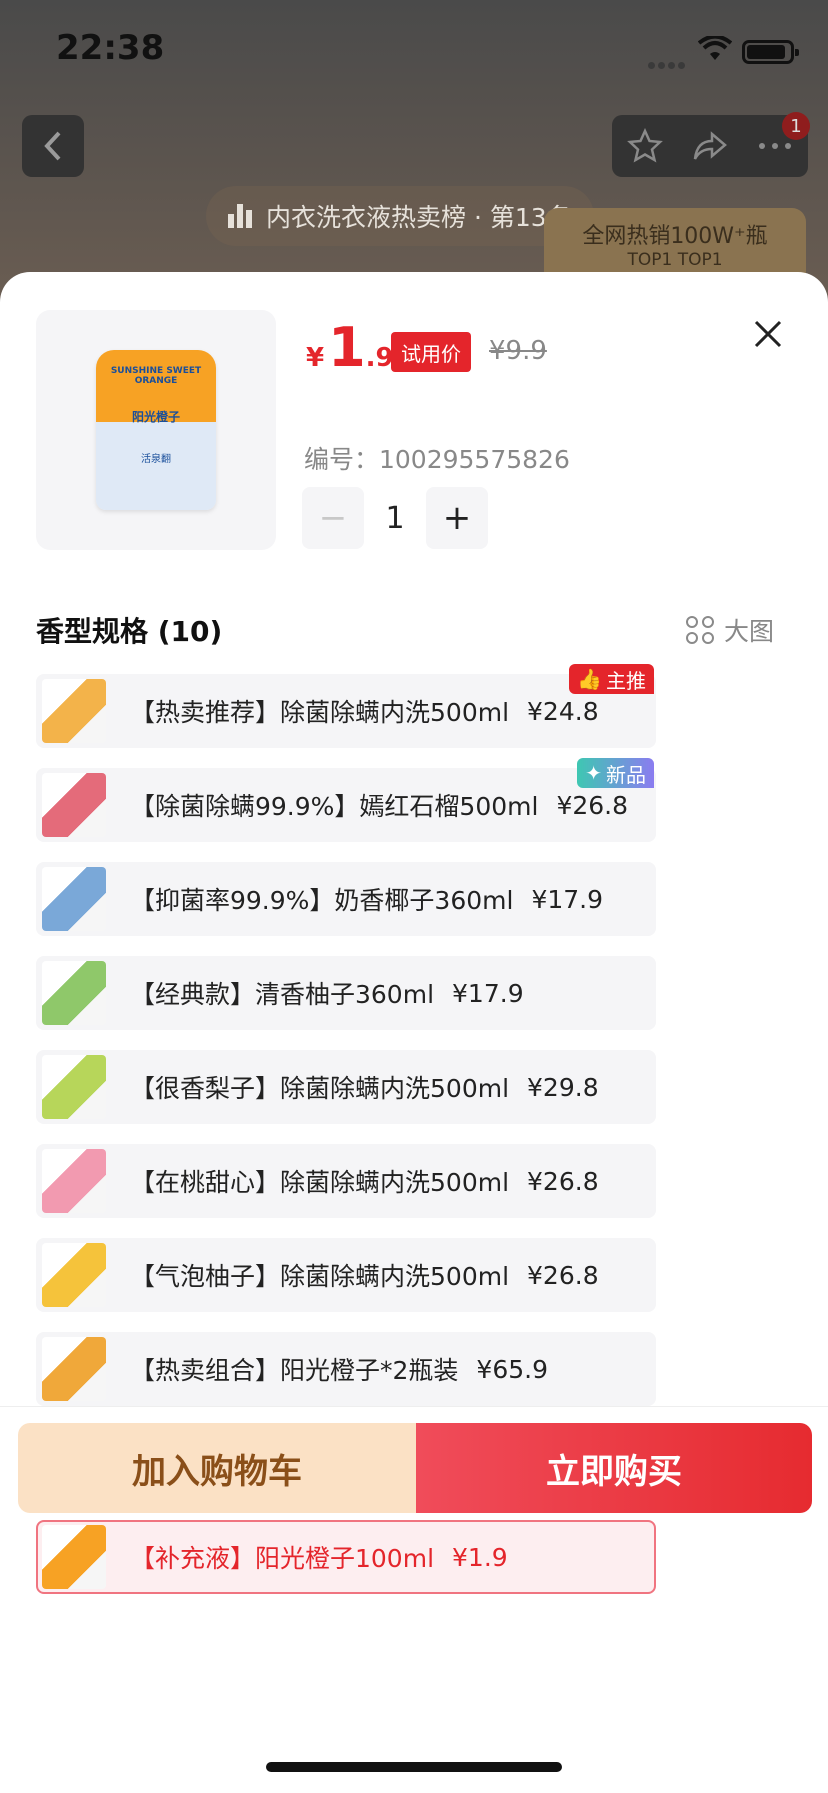 The height and width of the screenshot is (1793, 828). What do you see at coordinates (796, 126) in the screenshot?
I see `message-count-badge: 1` at bounding box center [796, 126].